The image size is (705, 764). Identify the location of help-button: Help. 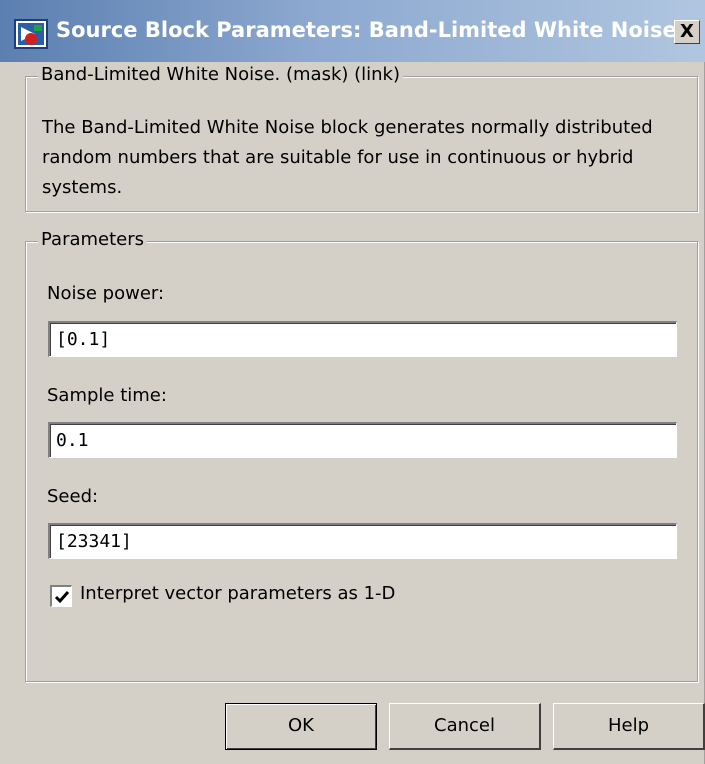
(629, 726).